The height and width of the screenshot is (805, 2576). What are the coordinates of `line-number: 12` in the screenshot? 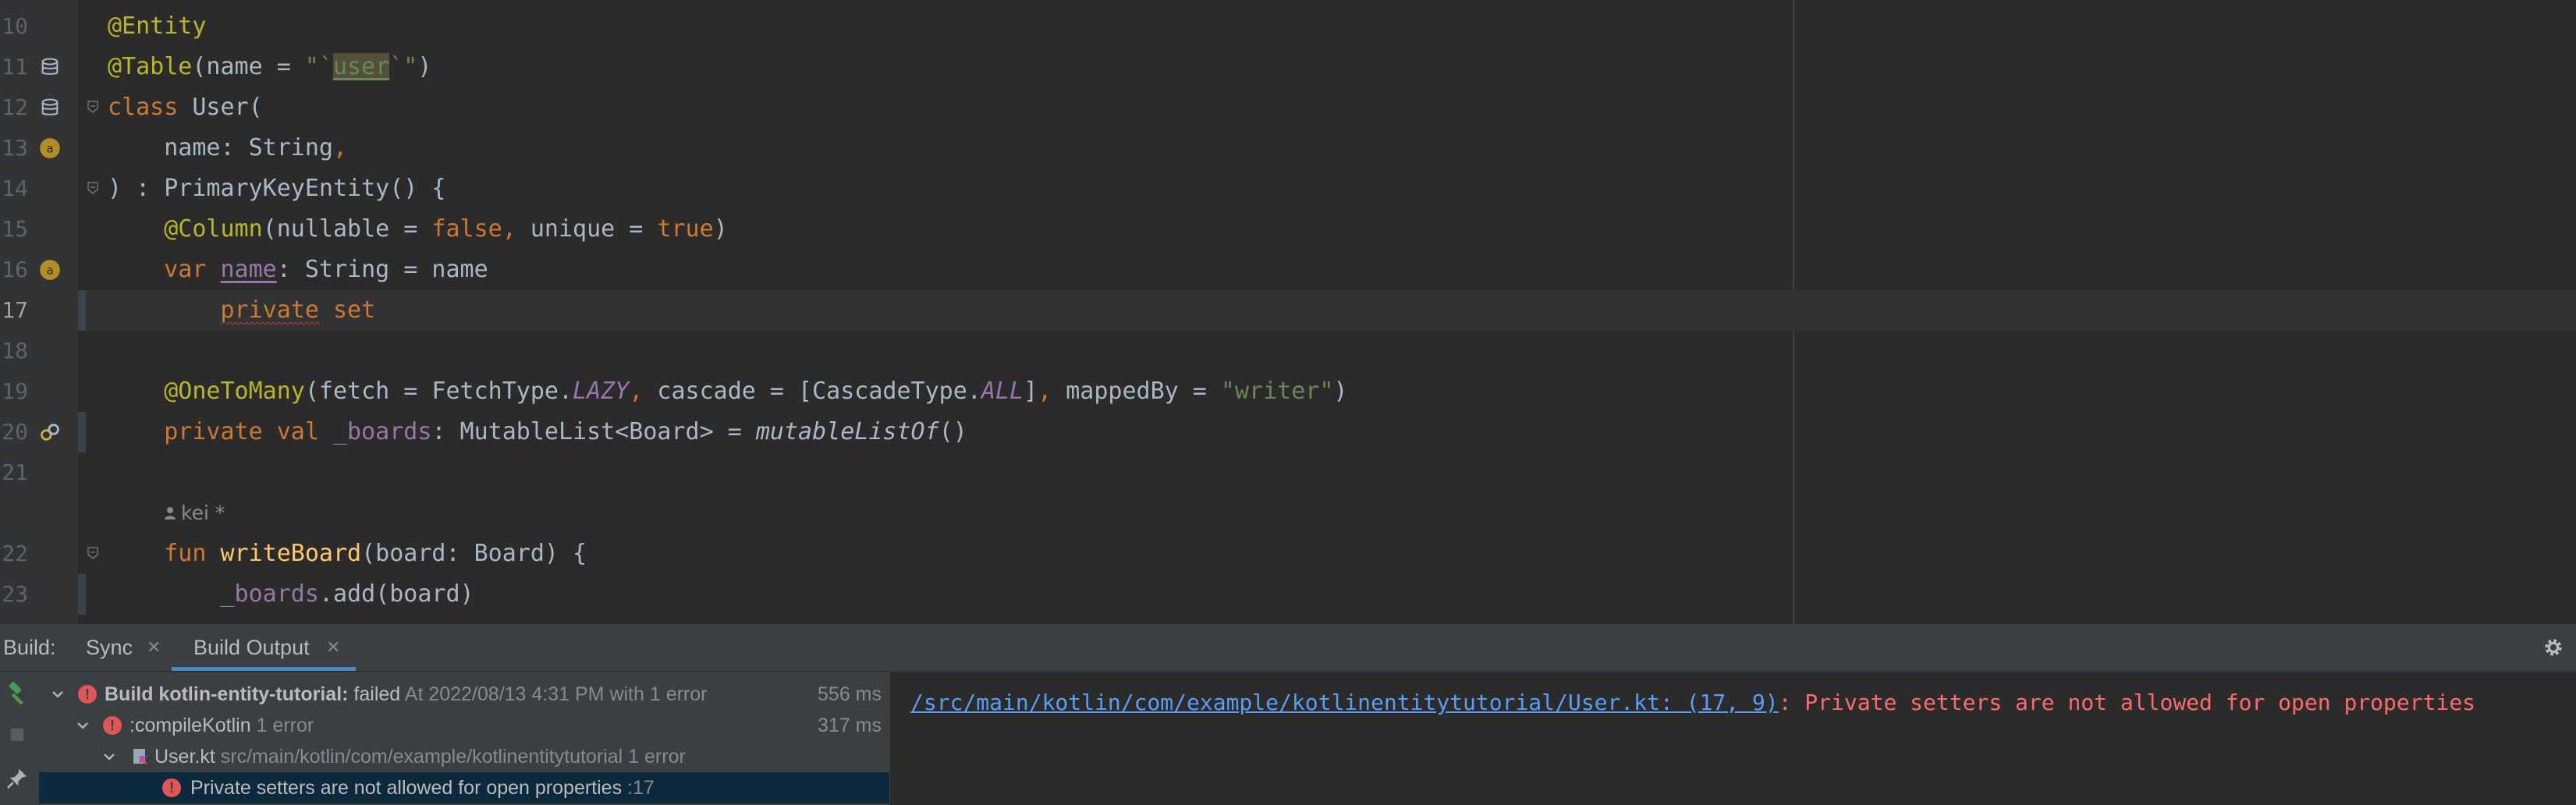 It's located at (14, 108).